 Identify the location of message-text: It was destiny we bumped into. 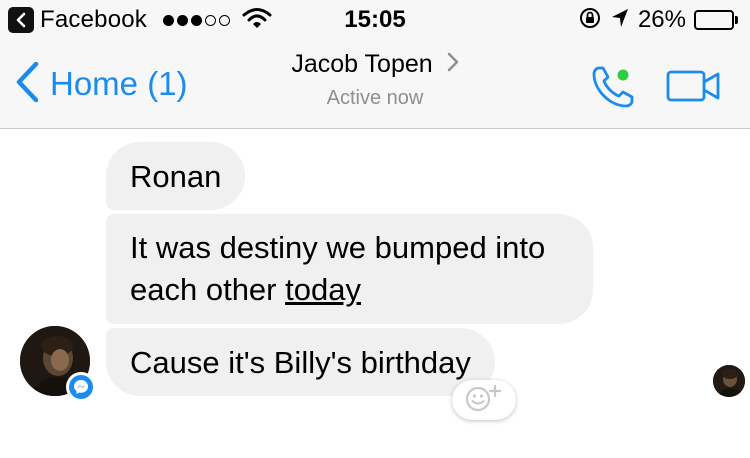
(338, 247).